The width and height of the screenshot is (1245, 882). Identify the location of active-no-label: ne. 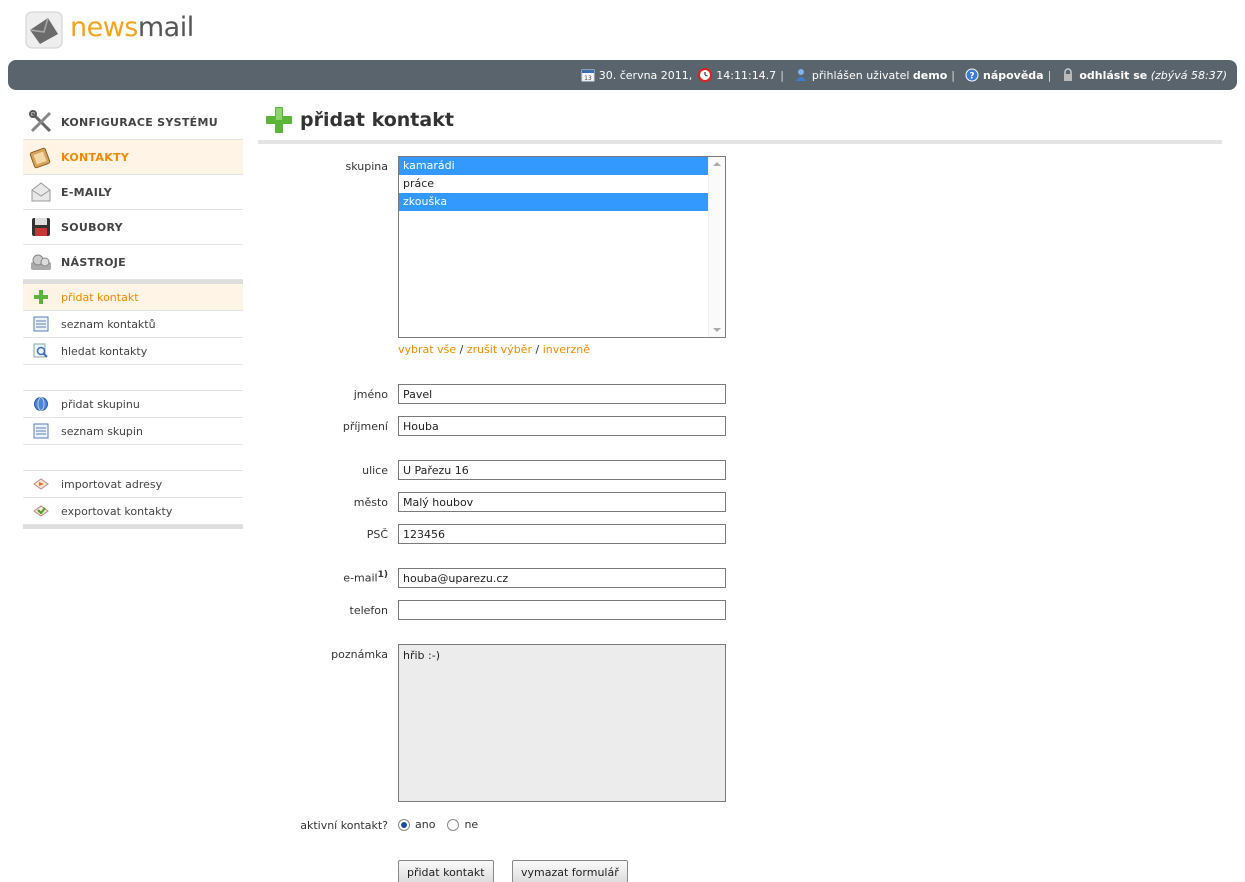
(471, 824).